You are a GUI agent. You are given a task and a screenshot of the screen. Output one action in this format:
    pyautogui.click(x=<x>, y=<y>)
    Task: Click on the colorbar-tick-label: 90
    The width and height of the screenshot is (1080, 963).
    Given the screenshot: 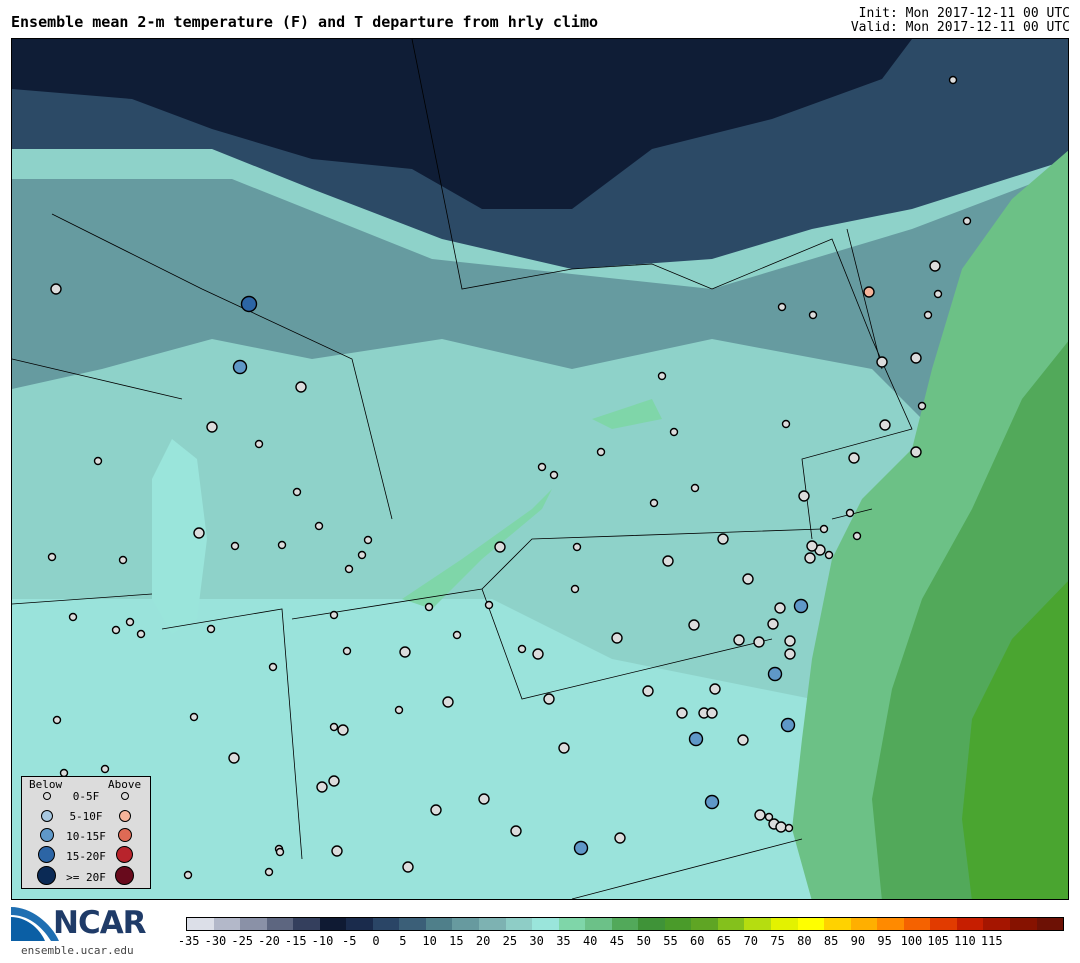 What is the action you would take?
    pyautogui.click(x=858, y=941)
    